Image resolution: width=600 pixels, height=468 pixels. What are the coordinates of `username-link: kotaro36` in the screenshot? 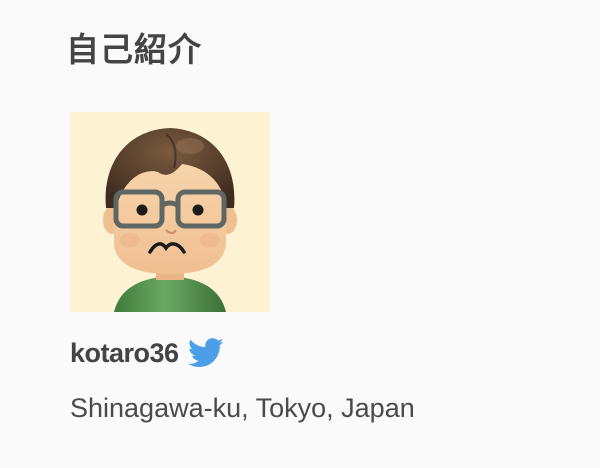 It's located at (124, 353).